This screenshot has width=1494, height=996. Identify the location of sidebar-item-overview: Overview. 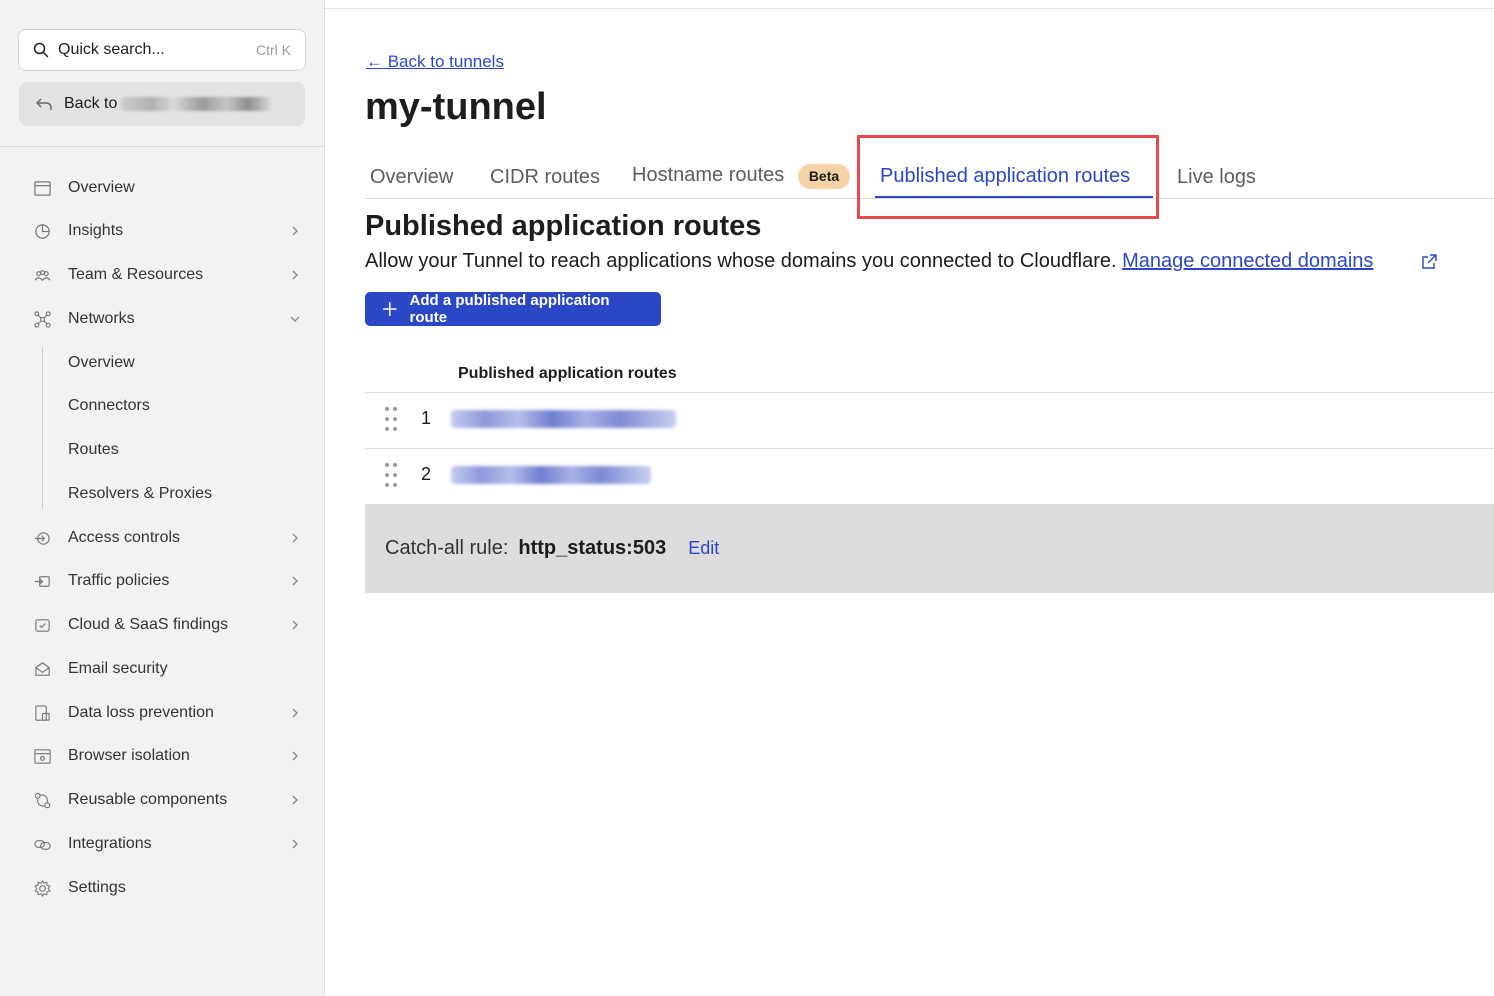
(167, 188).